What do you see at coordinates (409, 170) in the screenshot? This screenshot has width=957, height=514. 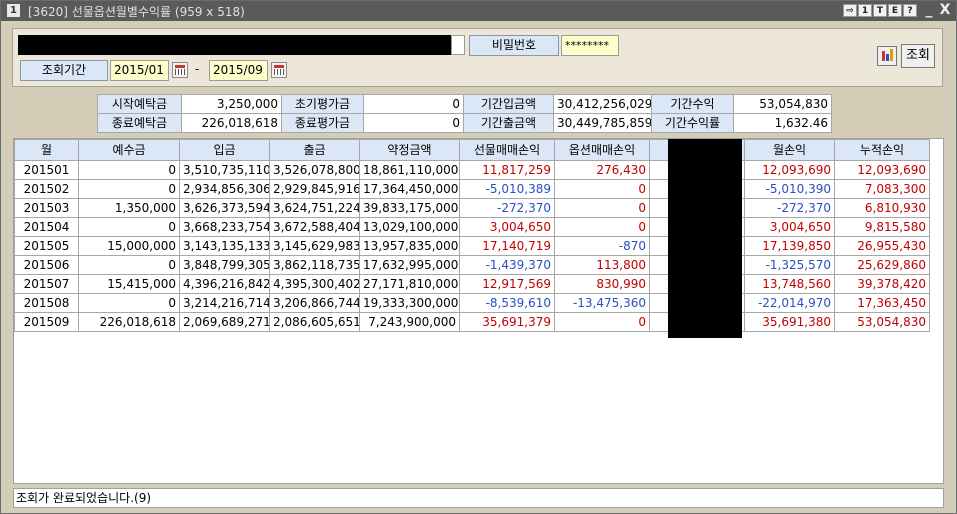 I see `table-cell-contract: 18,861,110,000` at bounding box center [409, 170].